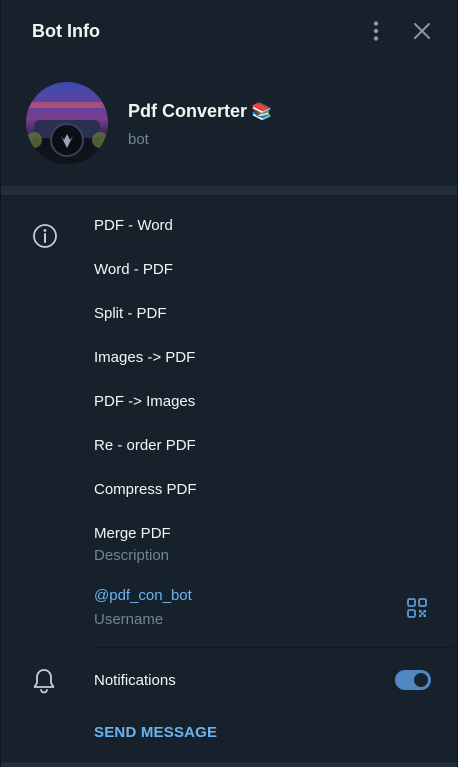 This screenshot has width=458, height=767. Describe the element at coordinates (145, 401) in the screenshot. I see `description-line: PDF -> Images` at that location.